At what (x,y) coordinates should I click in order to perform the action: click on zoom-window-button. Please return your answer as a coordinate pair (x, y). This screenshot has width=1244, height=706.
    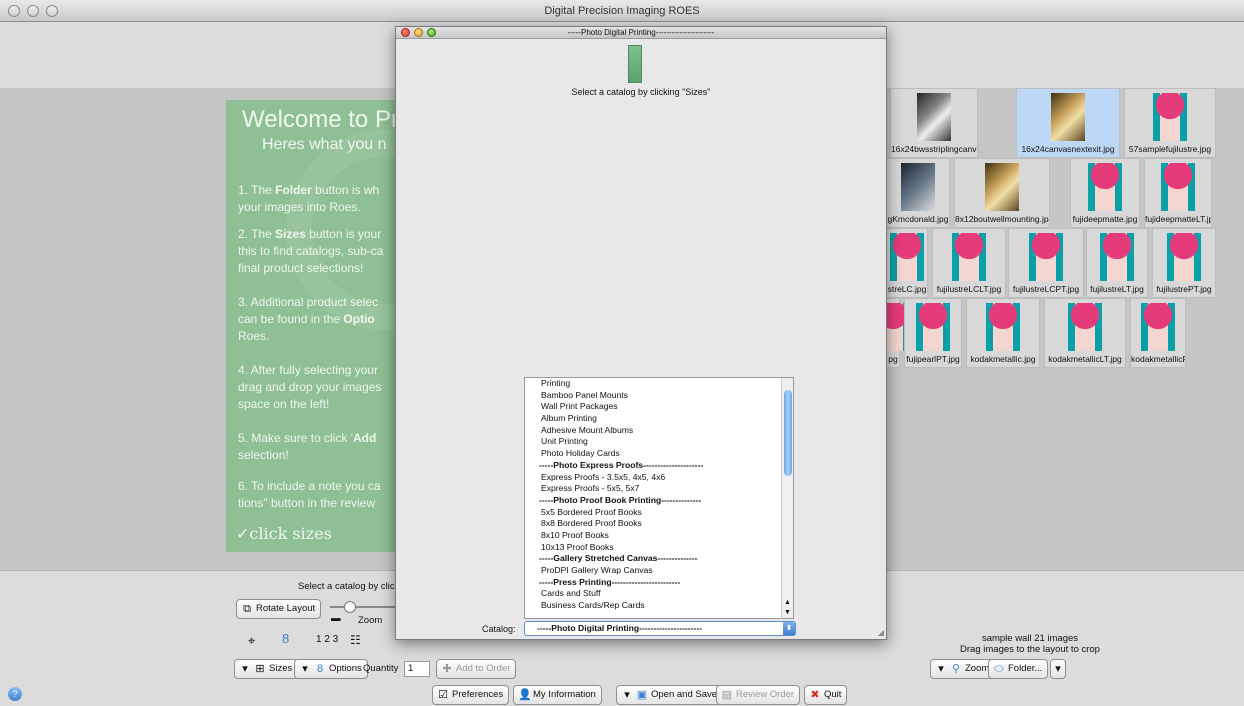
    Looking at the image, I should click on (52, 11).